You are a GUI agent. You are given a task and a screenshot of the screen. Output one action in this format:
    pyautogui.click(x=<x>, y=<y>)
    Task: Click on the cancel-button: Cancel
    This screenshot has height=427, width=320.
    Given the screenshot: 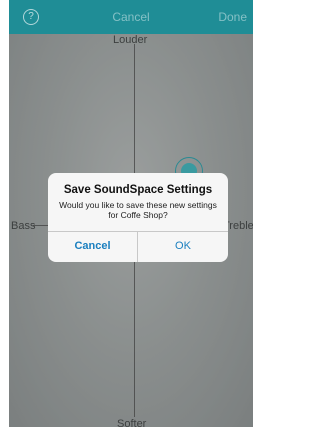 What is the action you would take?
    pyautogui.click(x=131, y=17)
    